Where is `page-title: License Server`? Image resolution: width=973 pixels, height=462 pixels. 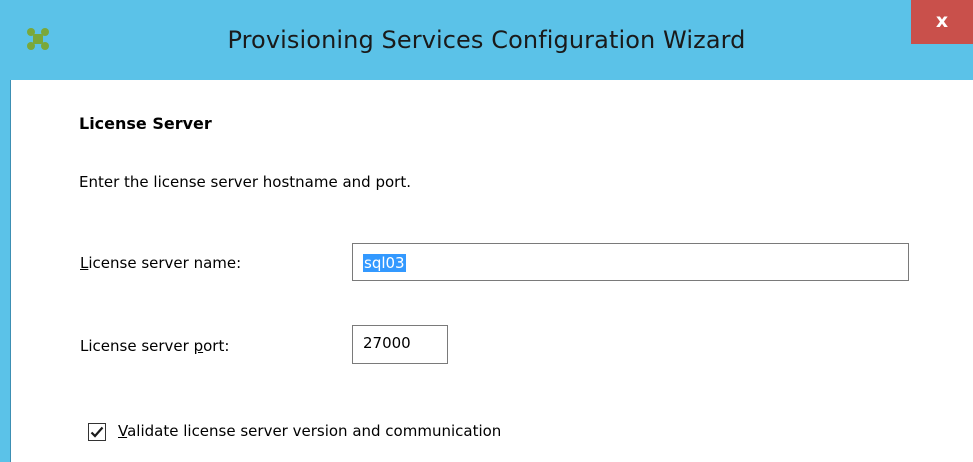
page-title: License Server is located at coordinates (145, 123).